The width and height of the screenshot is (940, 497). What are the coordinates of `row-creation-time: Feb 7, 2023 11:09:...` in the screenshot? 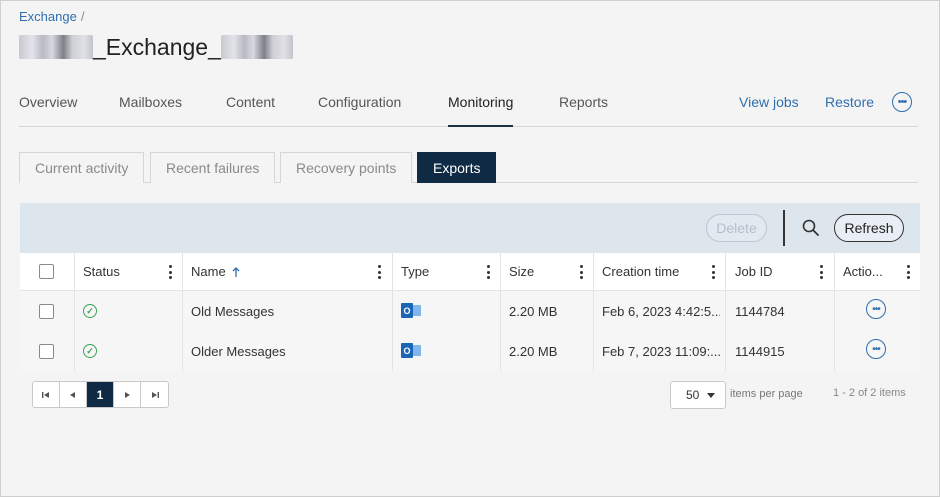 It's located at (661, 351).